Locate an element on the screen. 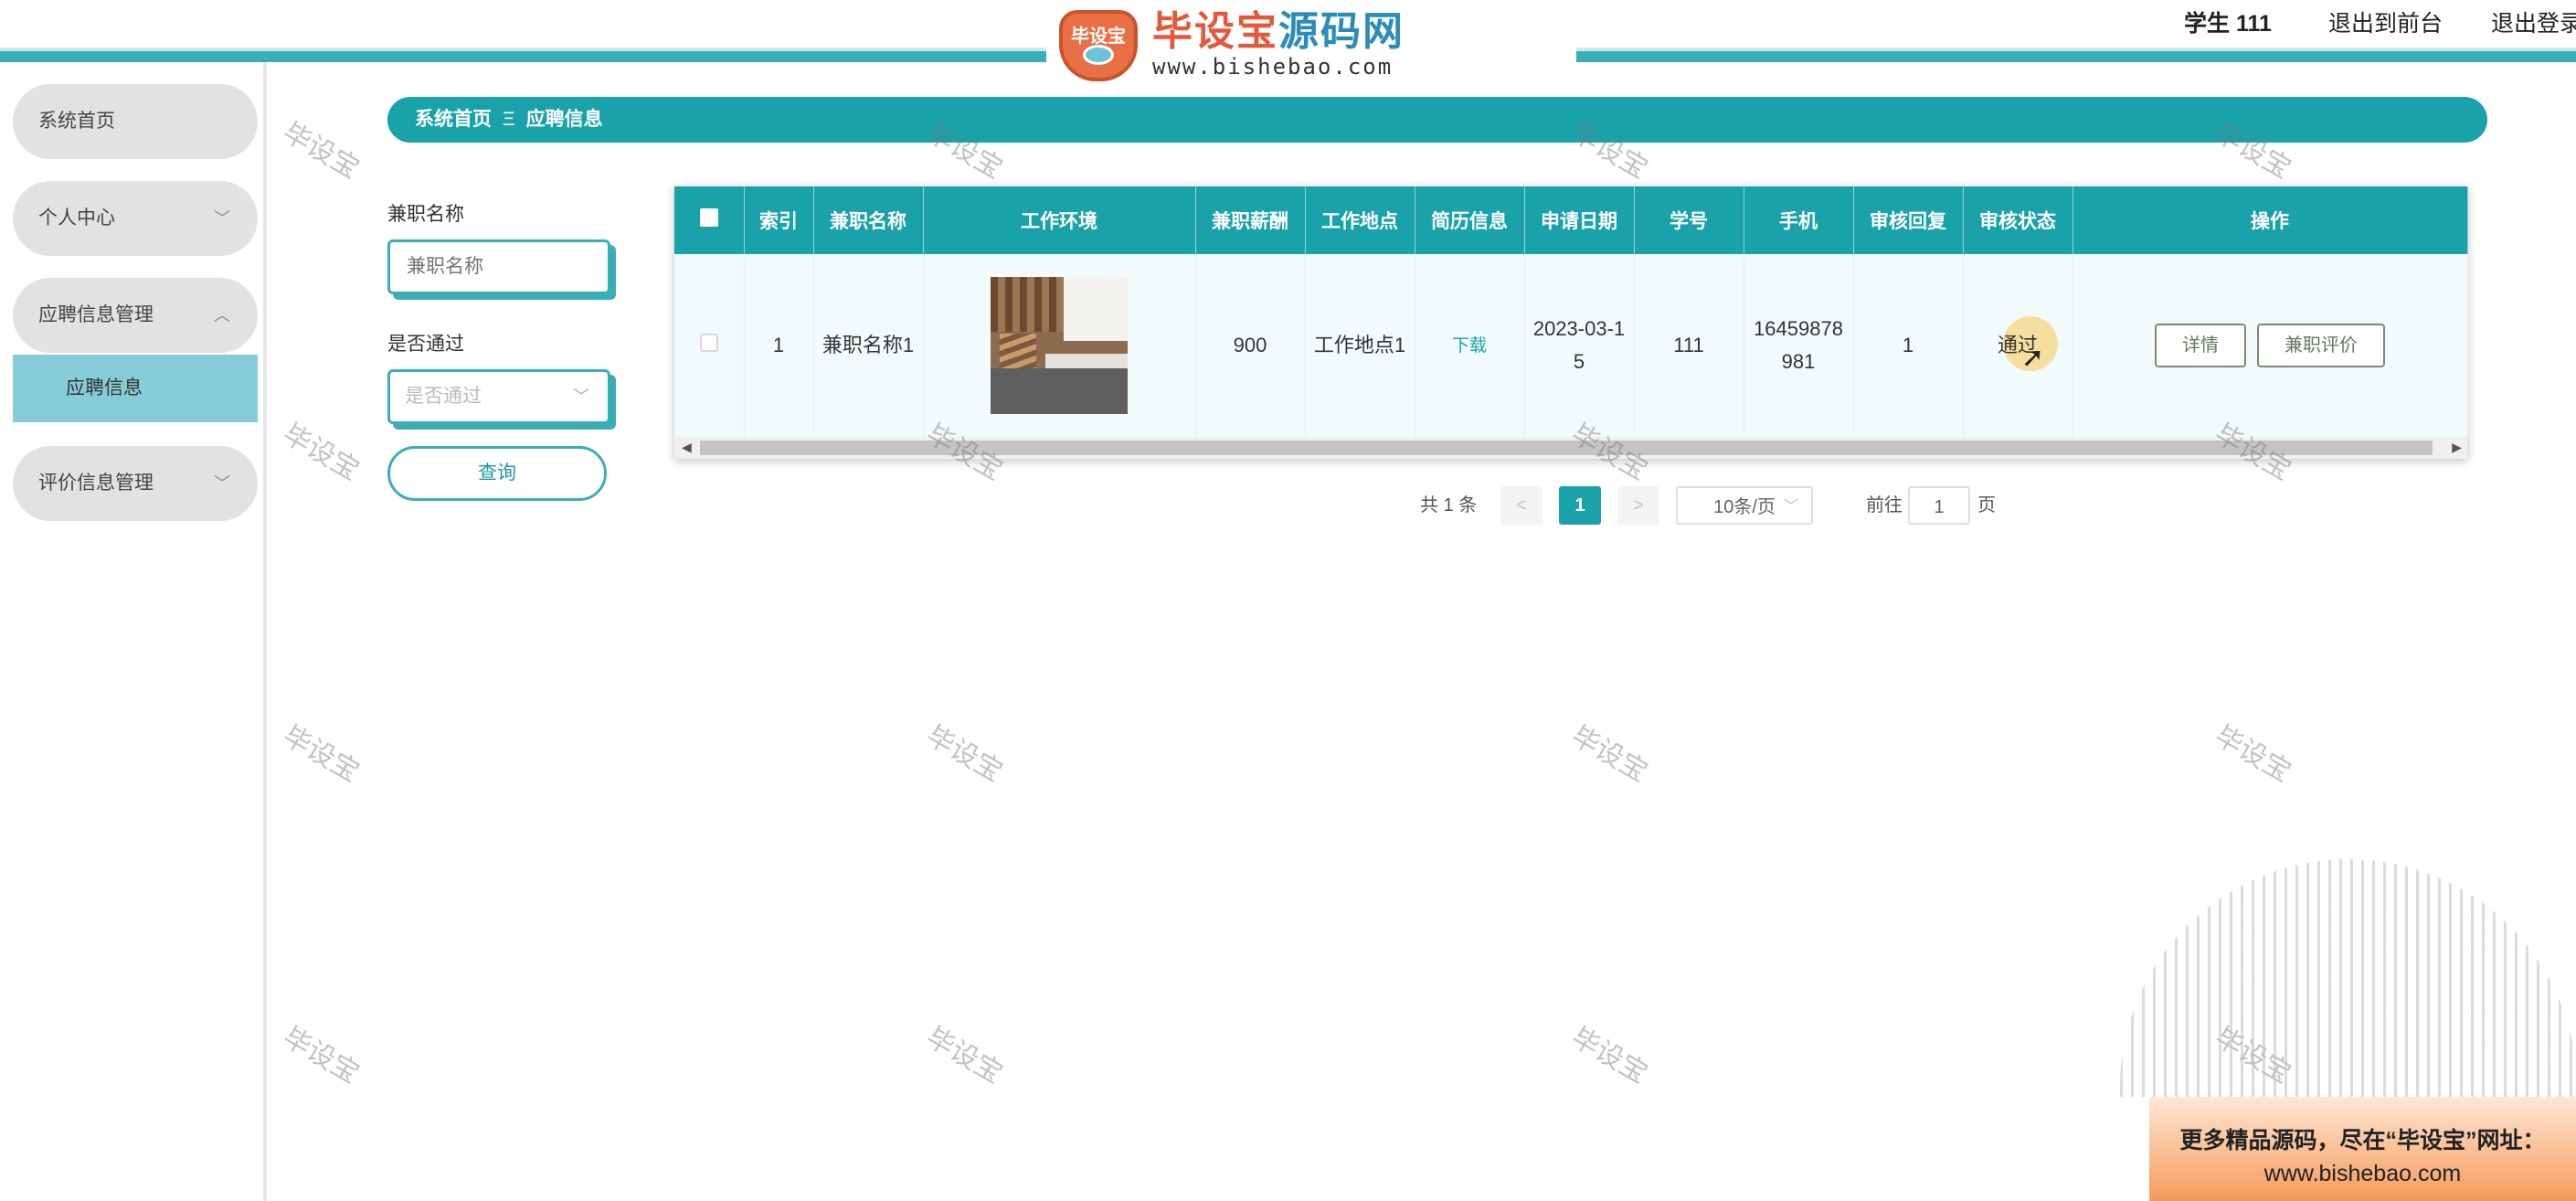 This screenshot has width=2576, height=1201. cell-actions: 详情 兼职评价 is located at coordinates (2270, 345).